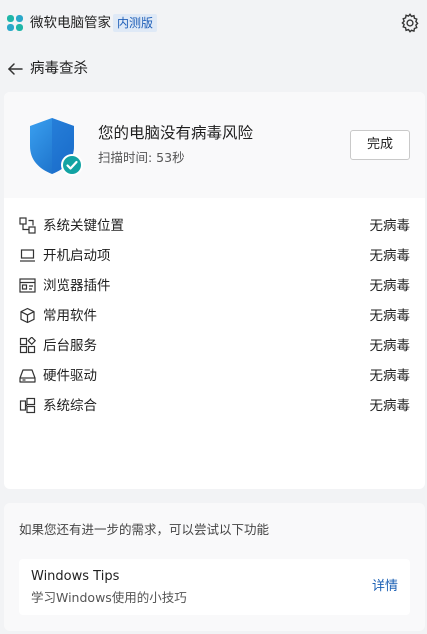  Describe the element at coordinates (70, 406) in the screenshot. I see `list-item-label: 系统综合` at that location.